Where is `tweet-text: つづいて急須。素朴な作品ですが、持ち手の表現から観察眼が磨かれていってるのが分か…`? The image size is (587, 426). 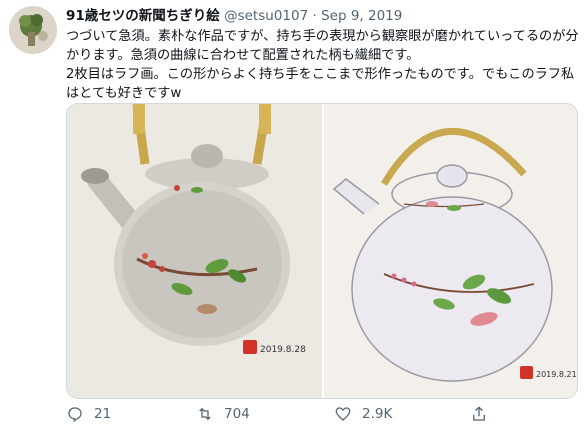 tweet-text: つづいて急須。素朴な作品ですが、持ち手の表現から観察眼が磨かれていってるのが分か… is located at coordinates (322, 65).